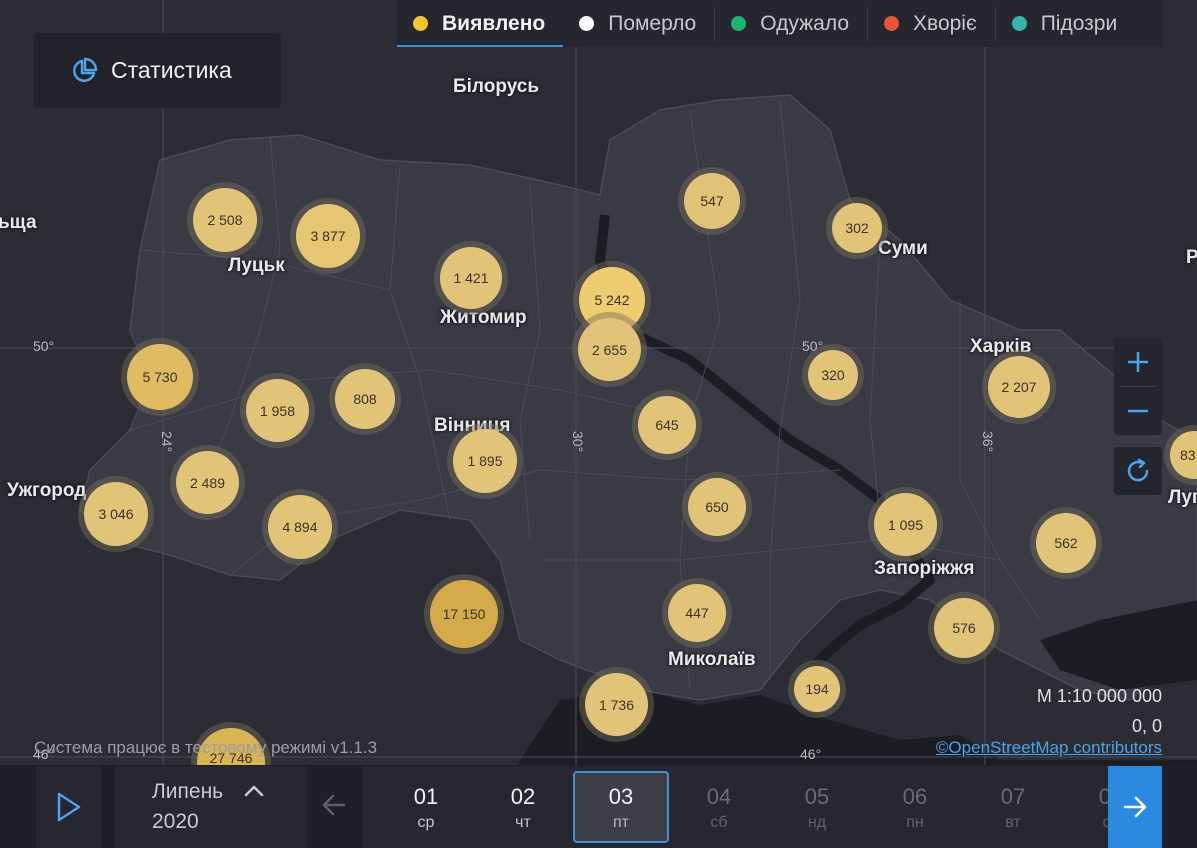 The image size is (1197, 848). I want to click on grid-label-lat-50-west: 50°, so click(44, 346).